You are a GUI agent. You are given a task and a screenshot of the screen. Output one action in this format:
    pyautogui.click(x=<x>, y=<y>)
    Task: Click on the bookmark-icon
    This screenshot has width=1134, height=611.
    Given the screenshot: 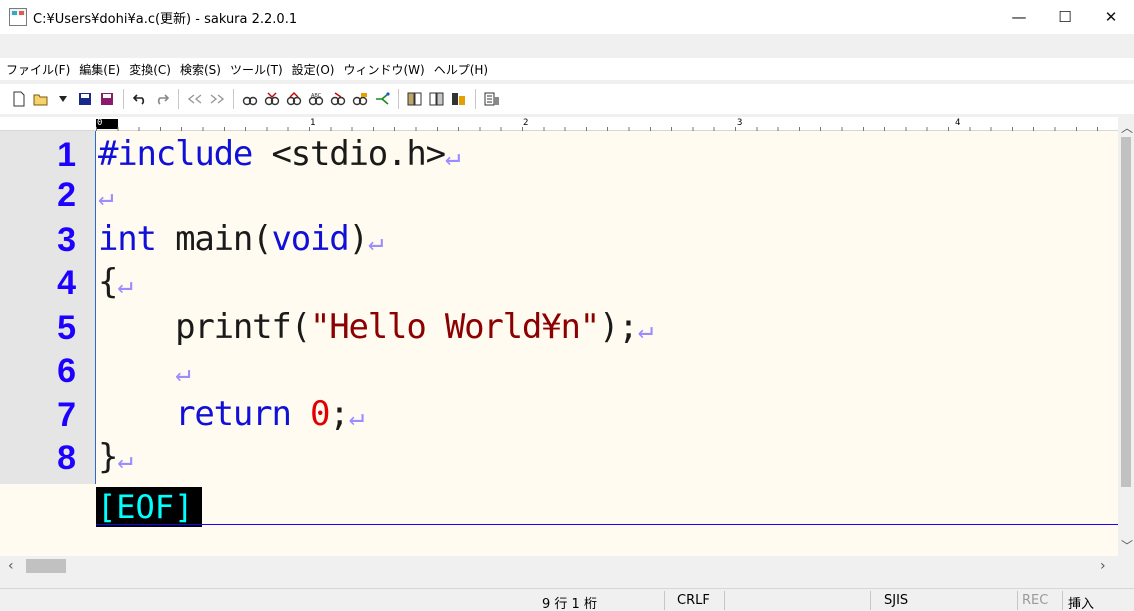 What is the action you would take?
    pyautogui.click(x=382, y=99)
    